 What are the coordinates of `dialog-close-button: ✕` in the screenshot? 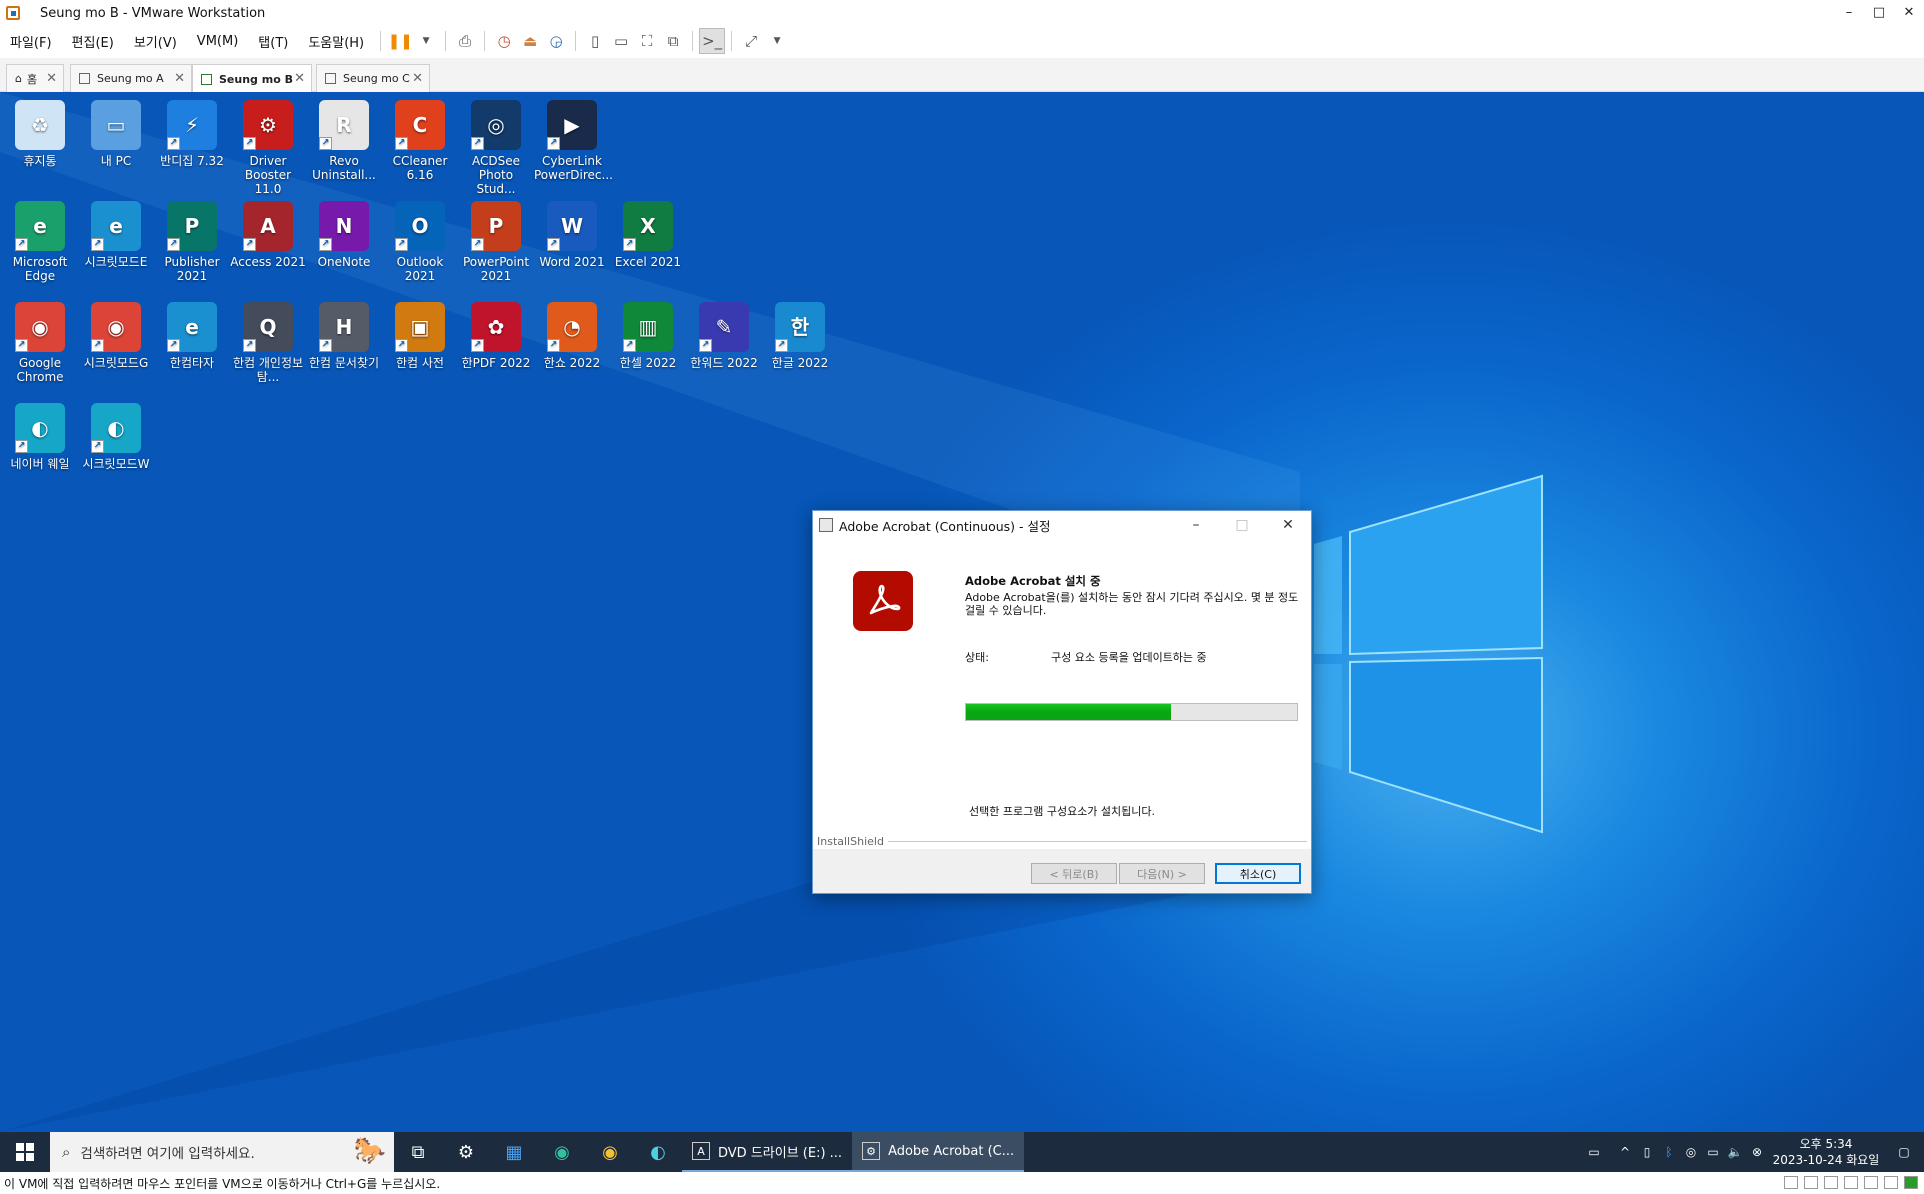 It's located at (1288, 525).